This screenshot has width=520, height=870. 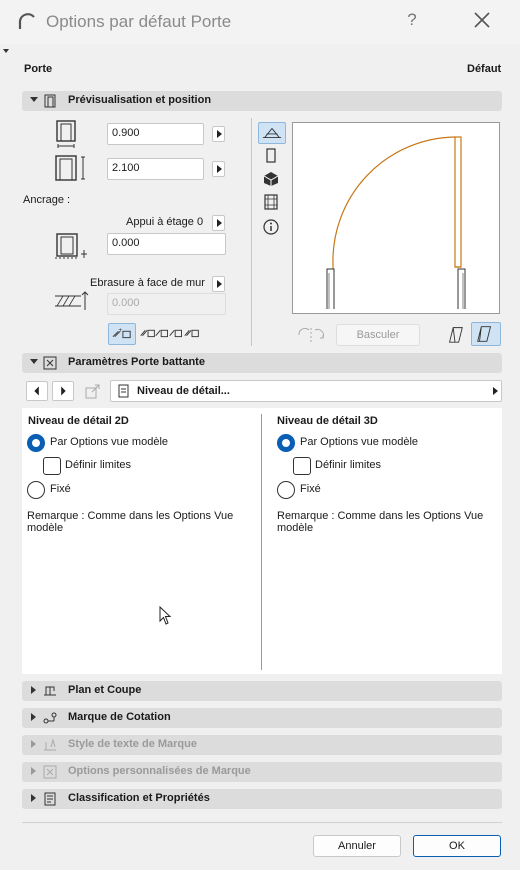 What do you see at coordinates (359, 442) in the screenshot?
I see `detail-3d-model-label: Par Options vue modèle` at bounding box center [359, 442].